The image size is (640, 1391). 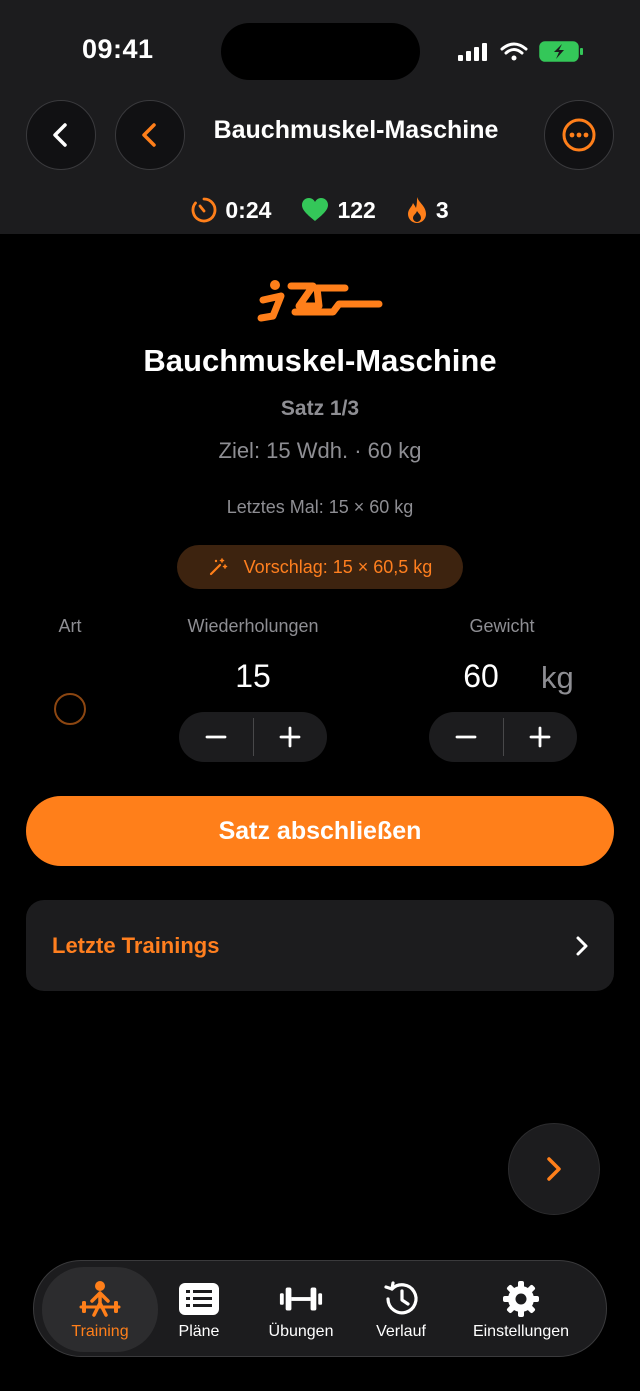 I want to click on heart-rate-stat: 122, so click(x=338, y=210).